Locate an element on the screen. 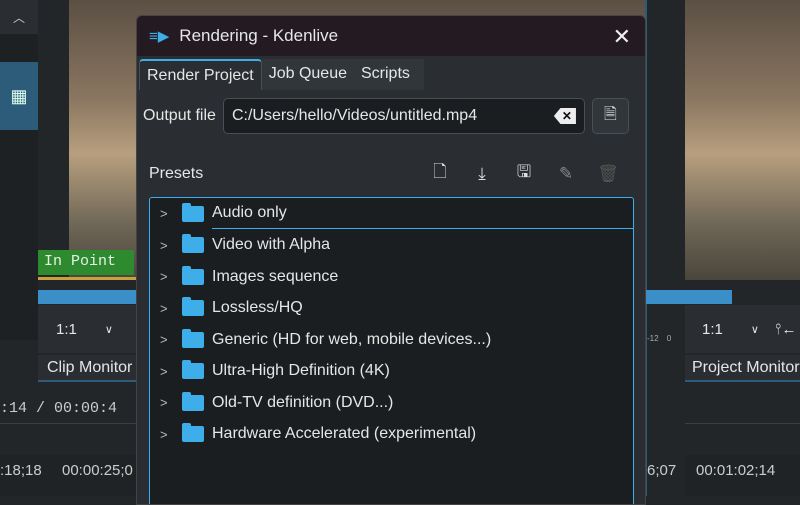  preset-category: > Audio only is located at coordinates (391, 214).